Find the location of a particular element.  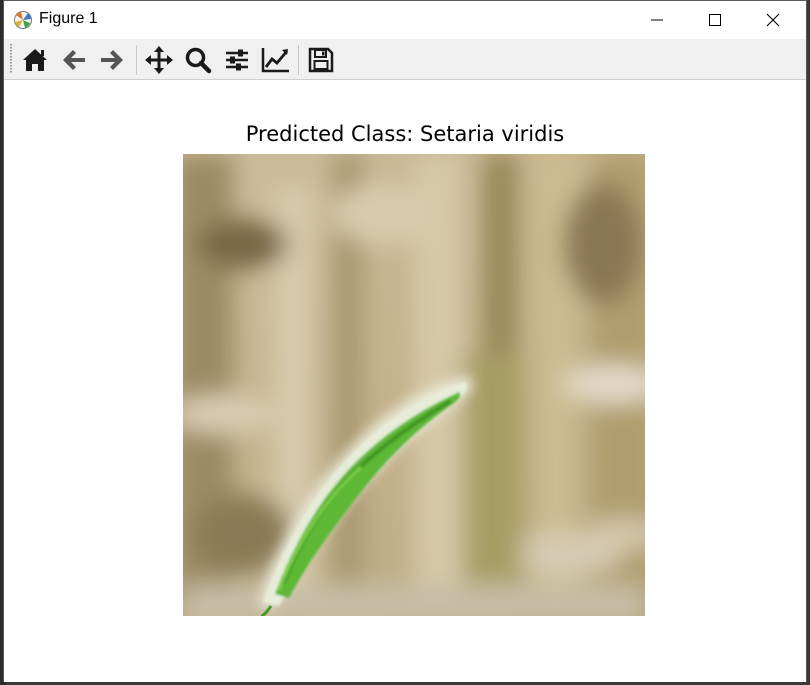

pan-button is located at coordinates (159, 60).